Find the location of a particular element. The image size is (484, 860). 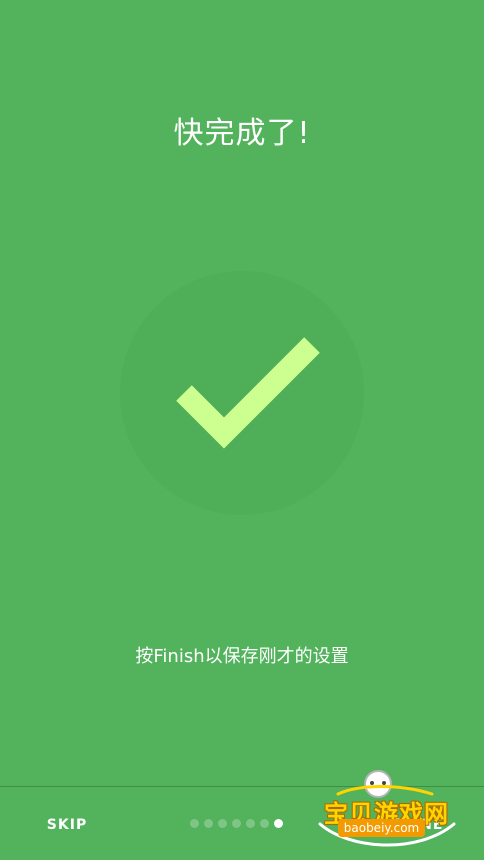

watermark-site-url: baobeiy.com is located at coordinates (381, 828).